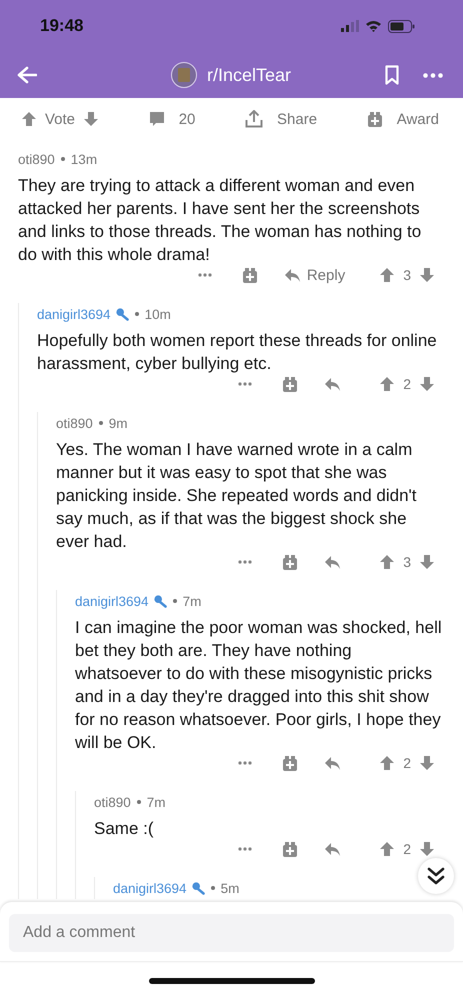 The image size is (463, 1000). Describe the element at coordinates (27, 75) in the screenshot. I see `back-arrow-icon` at that location.